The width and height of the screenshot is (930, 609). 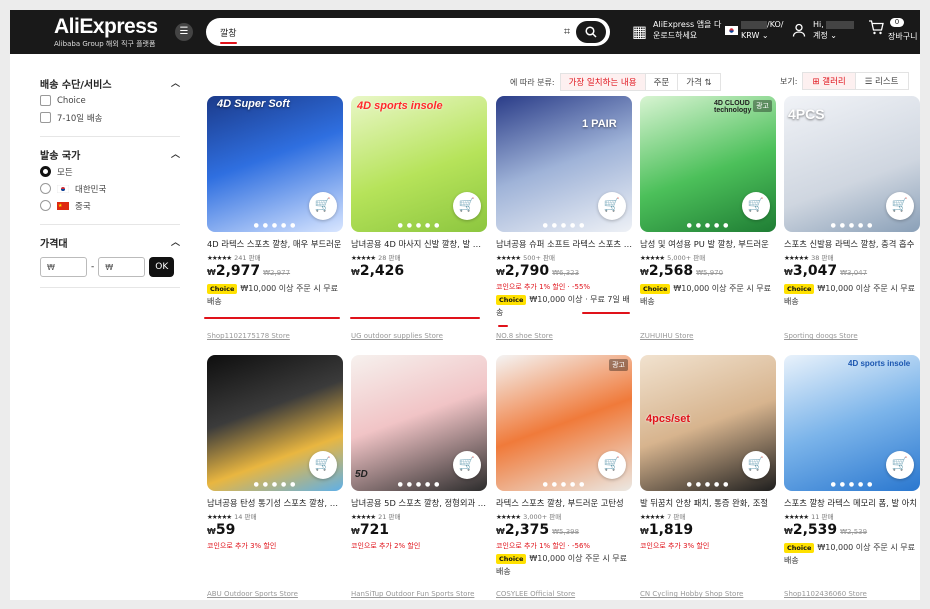 What do you see at coordinates (691, 594) in the screenshot?
I see `store-link: CN Cycling Hobby Shop Store` at bounding box center [691, 594].